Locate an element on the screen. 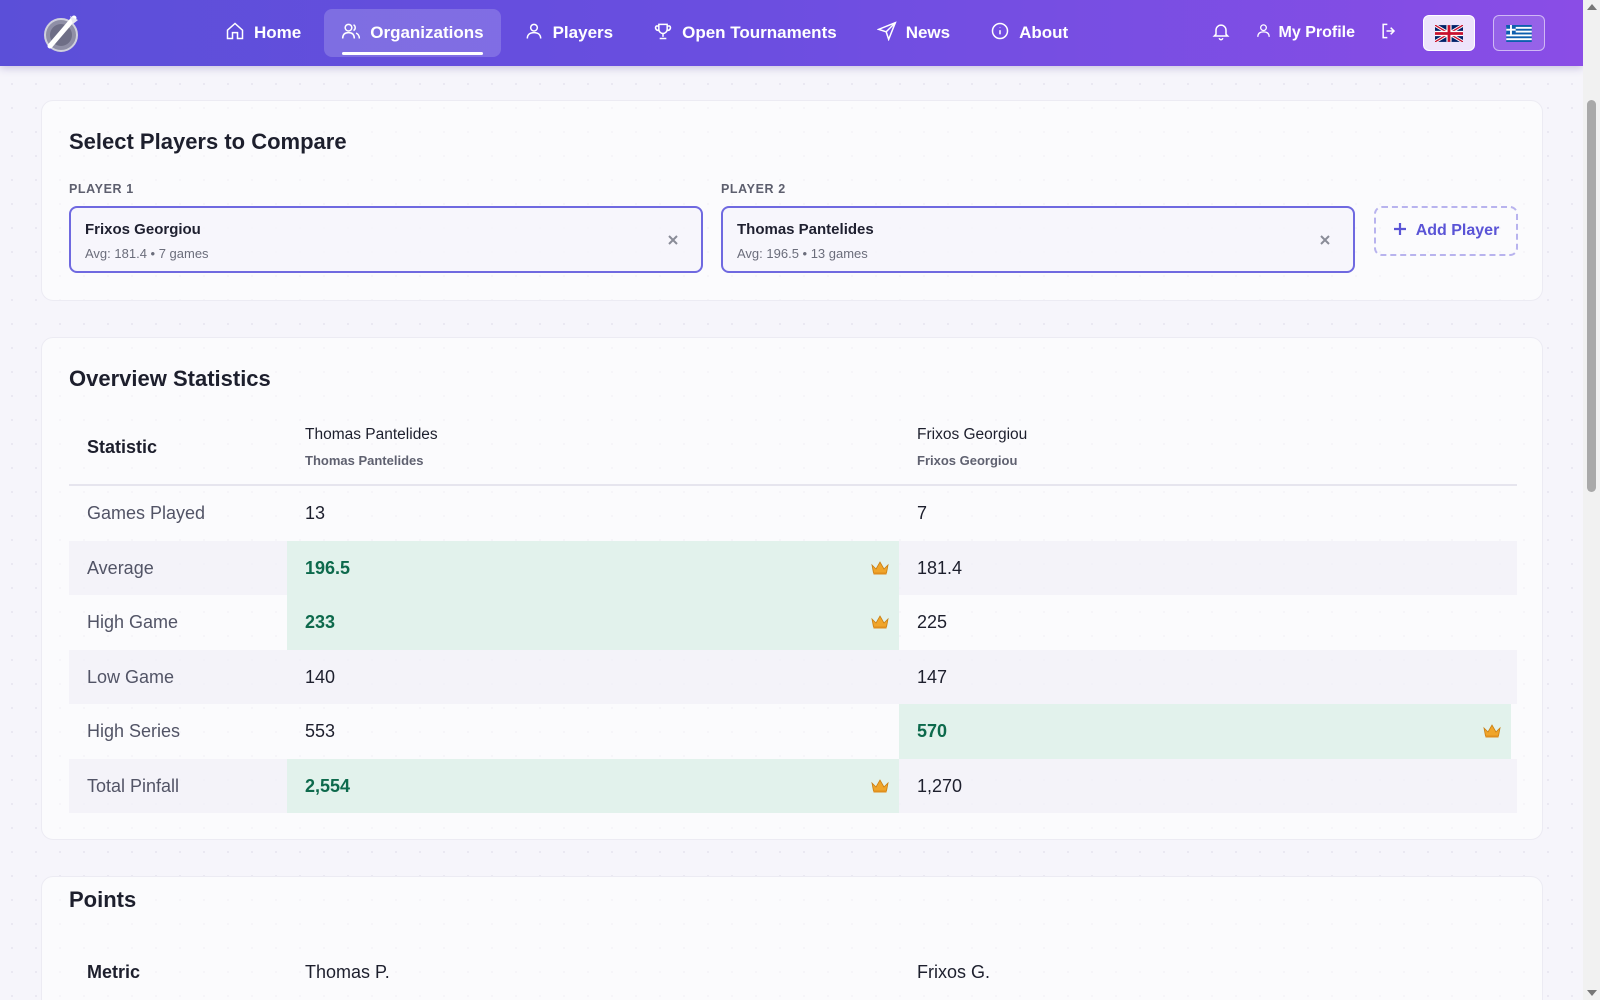 The height and width of the screenshot is (1000, 1600). uk-flag-icon is located at coordinates (1449, 33).